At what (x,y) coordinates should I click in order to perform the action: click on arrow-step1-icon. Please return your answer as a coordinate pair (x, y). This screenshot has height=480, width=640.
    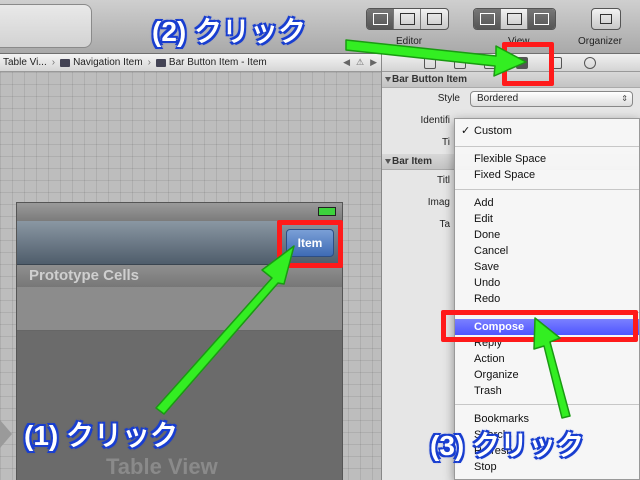
    Looking at the image, I should click on (225, 330).